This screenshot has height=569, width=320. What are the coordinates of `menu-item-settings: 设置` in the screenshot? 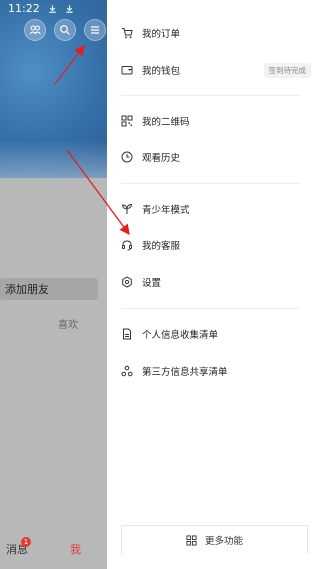 It's located at (216, 282).